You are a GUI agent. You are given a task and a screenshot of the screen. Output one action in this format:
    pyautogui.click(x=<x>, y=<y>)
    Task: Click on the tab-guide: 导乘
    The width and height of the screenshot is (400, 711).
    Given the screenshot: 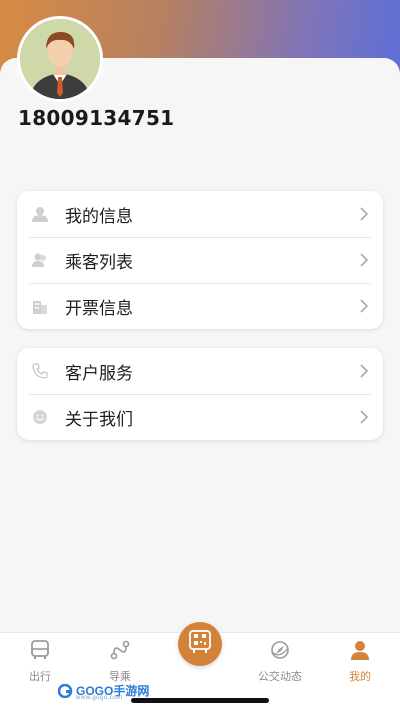 What is the action you would take?
    pyautogui.click(x=120, y=661)
    